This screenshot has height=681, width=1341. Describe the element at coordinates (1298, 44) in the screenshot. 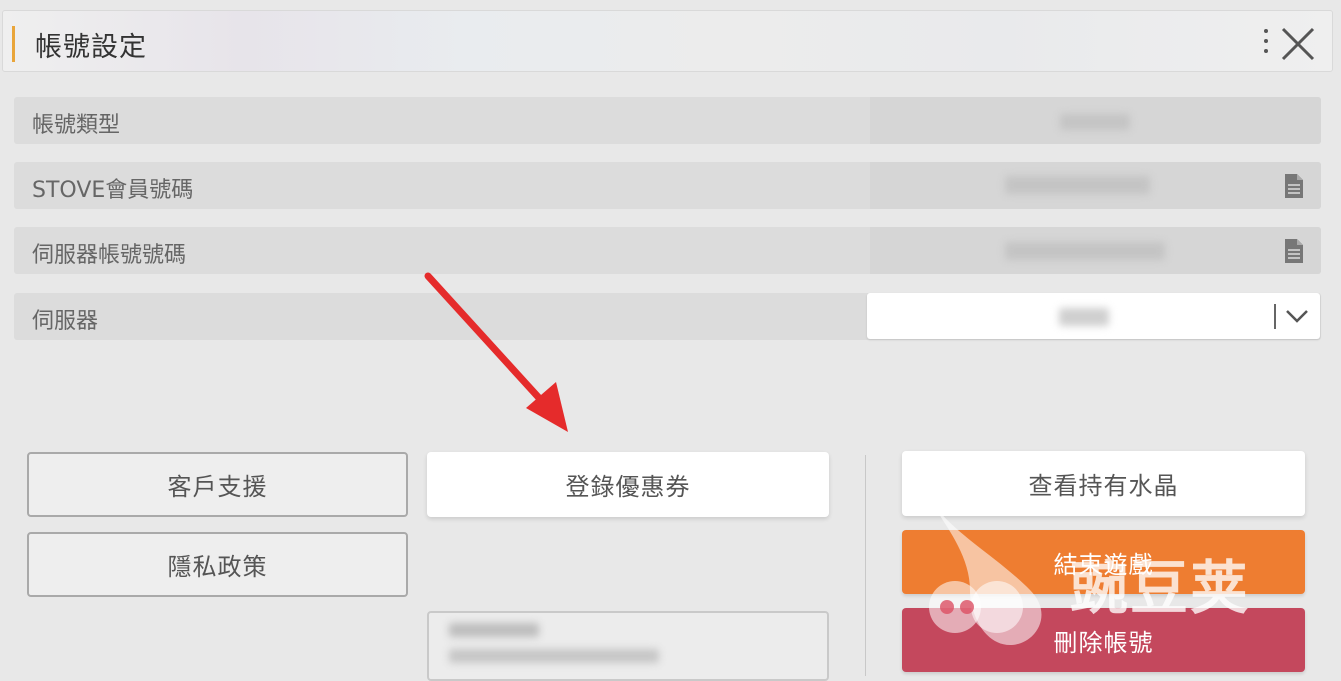

I see `close-icon` at that location.